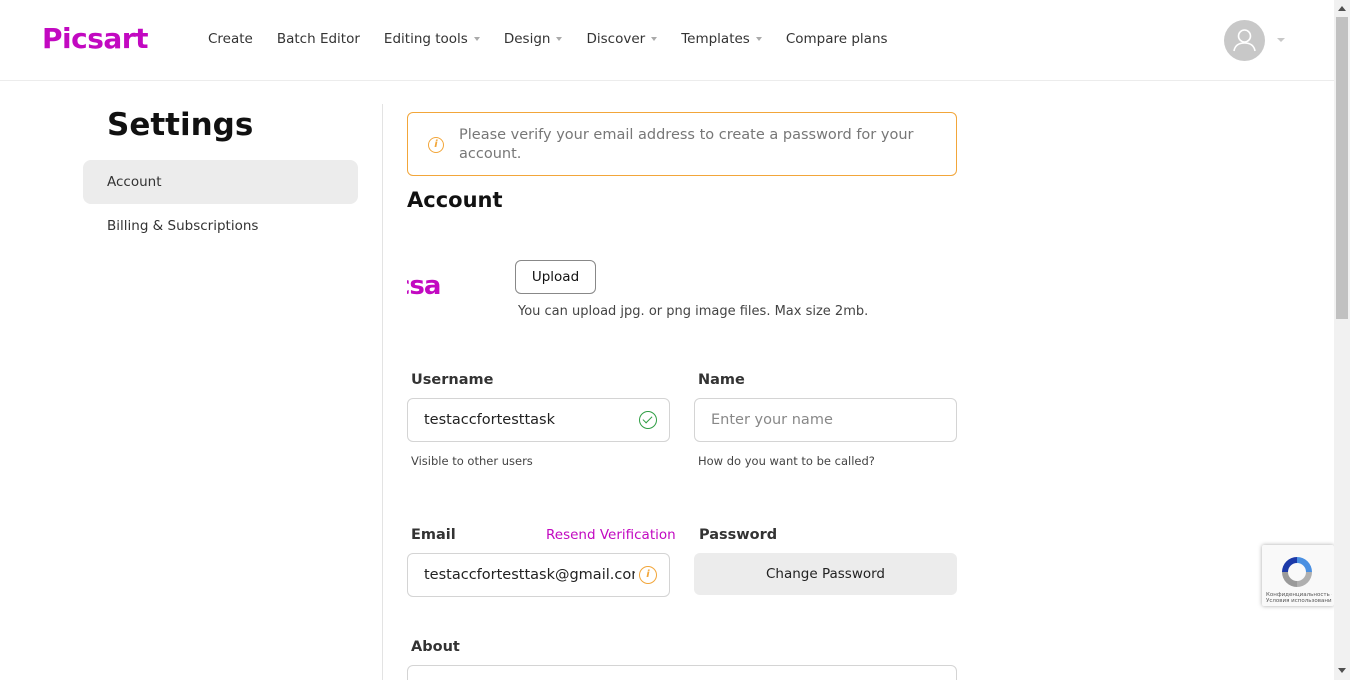 The height and width of the screenshot is (680, 1350). Describe the element at coordinates (220, 226) in the screenshot. I see `sidebar-item-billing: Billing & Subscriptions` at that location.